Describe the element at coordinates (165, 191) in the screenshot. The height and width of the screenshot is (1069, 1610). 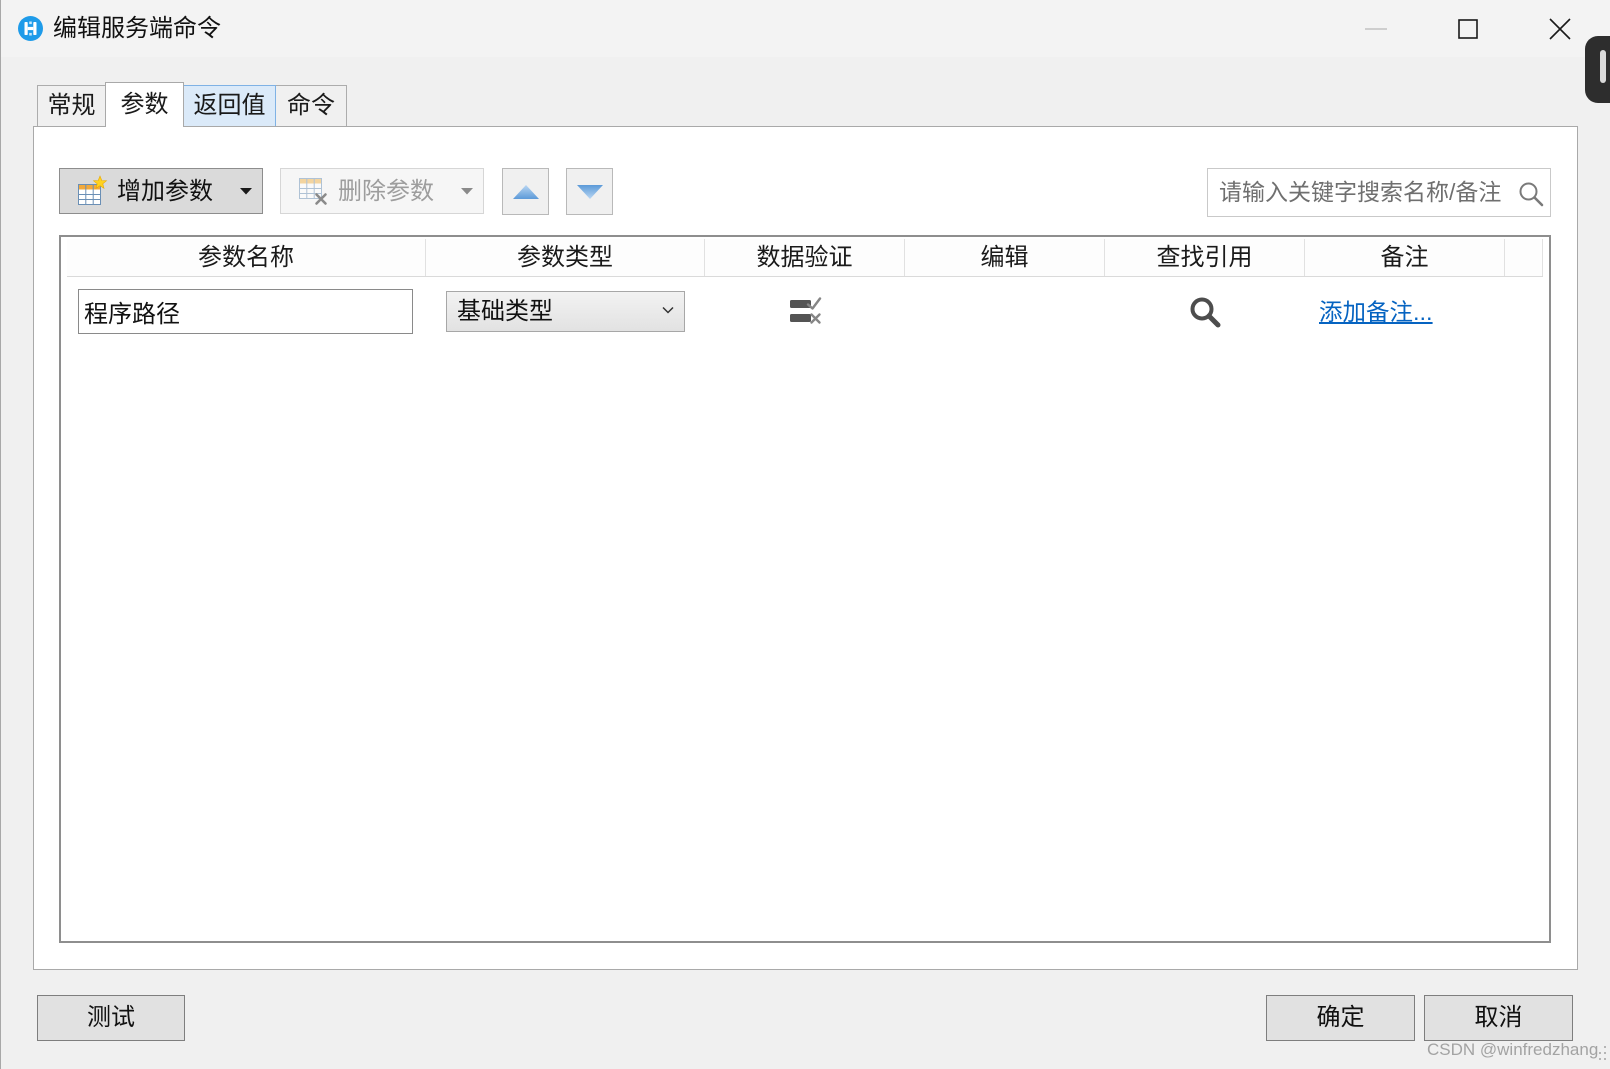
I see `add-parameter-label: 增加参数` at that location.